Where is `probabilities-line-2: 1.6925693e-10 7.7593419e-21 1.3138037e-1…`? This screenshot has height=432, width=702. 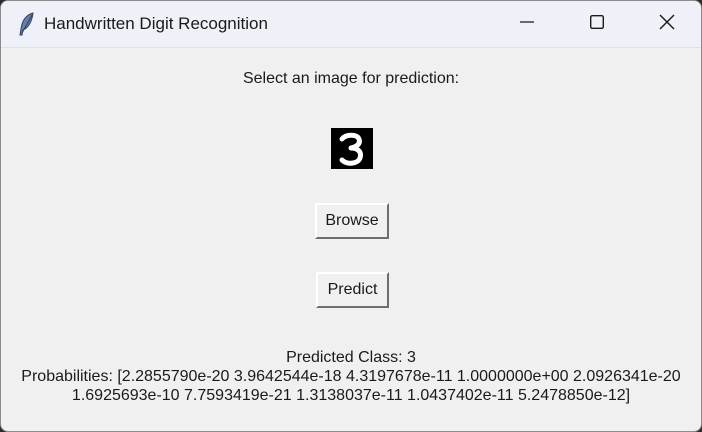
probabilities-line-2: 1.6925693e-10 7.7593419e-21 1.3138037e-1… is located at coordinates (351, 395).